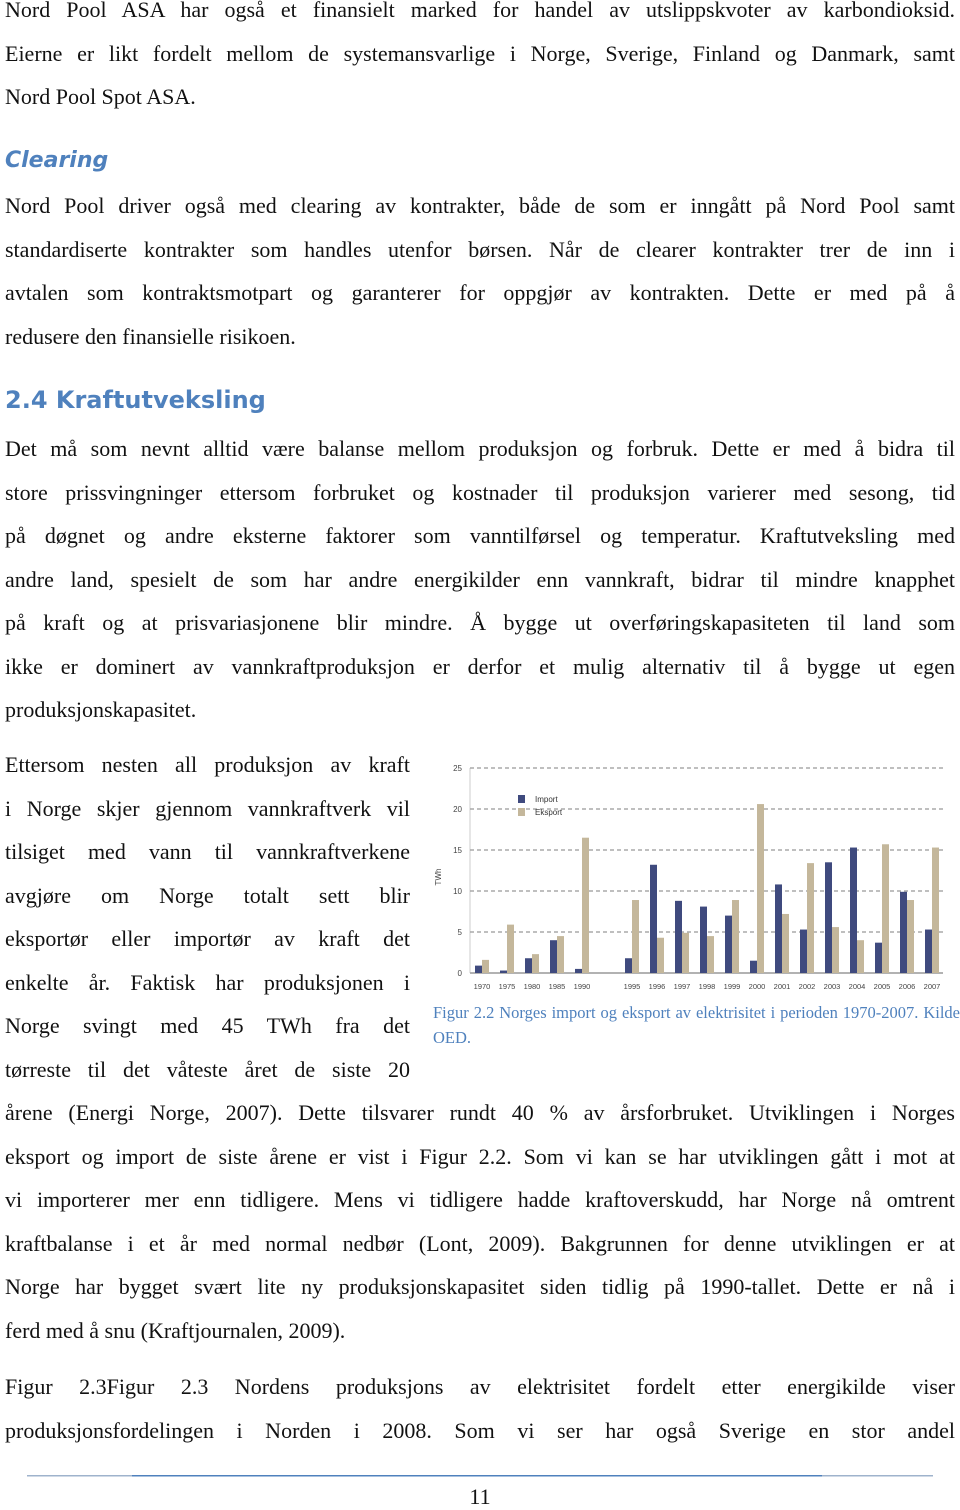  What do you see at coordinates (635, 936) in the screenshot?
I see `bar-eksport-1995` at bounding box center [635, 936].